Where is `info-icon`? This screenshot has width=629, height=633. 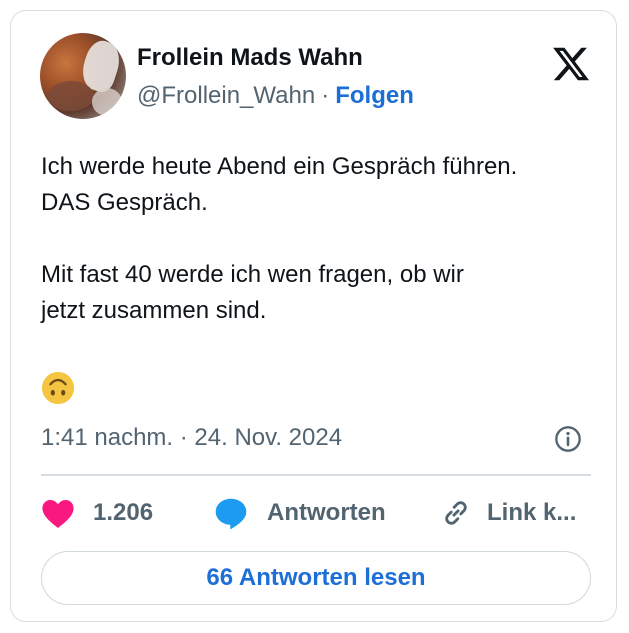
info-icon is located at coordinates (568, 439).